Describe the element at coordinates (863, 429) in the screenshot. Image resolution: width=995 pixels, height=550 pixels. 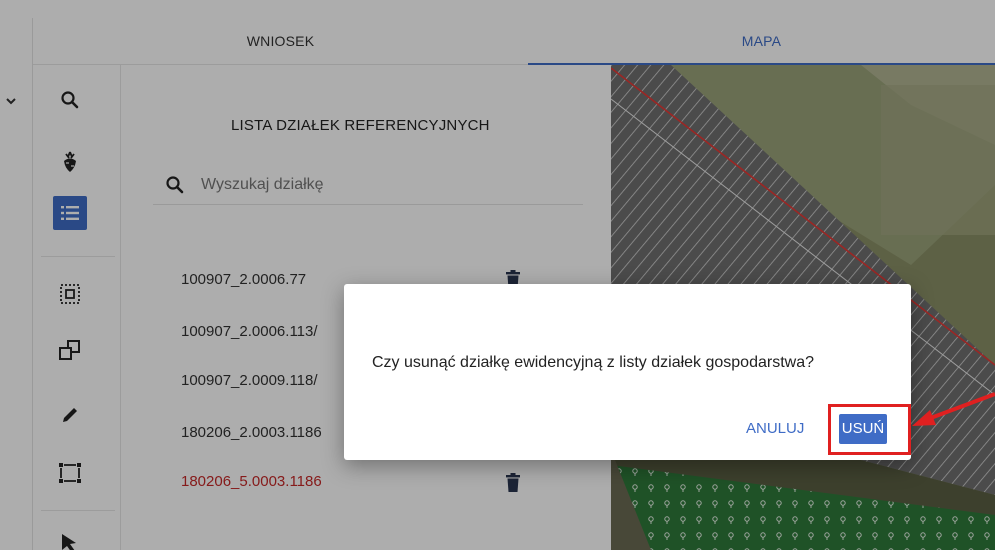
I see `delete-button: USUŃ` at that location.